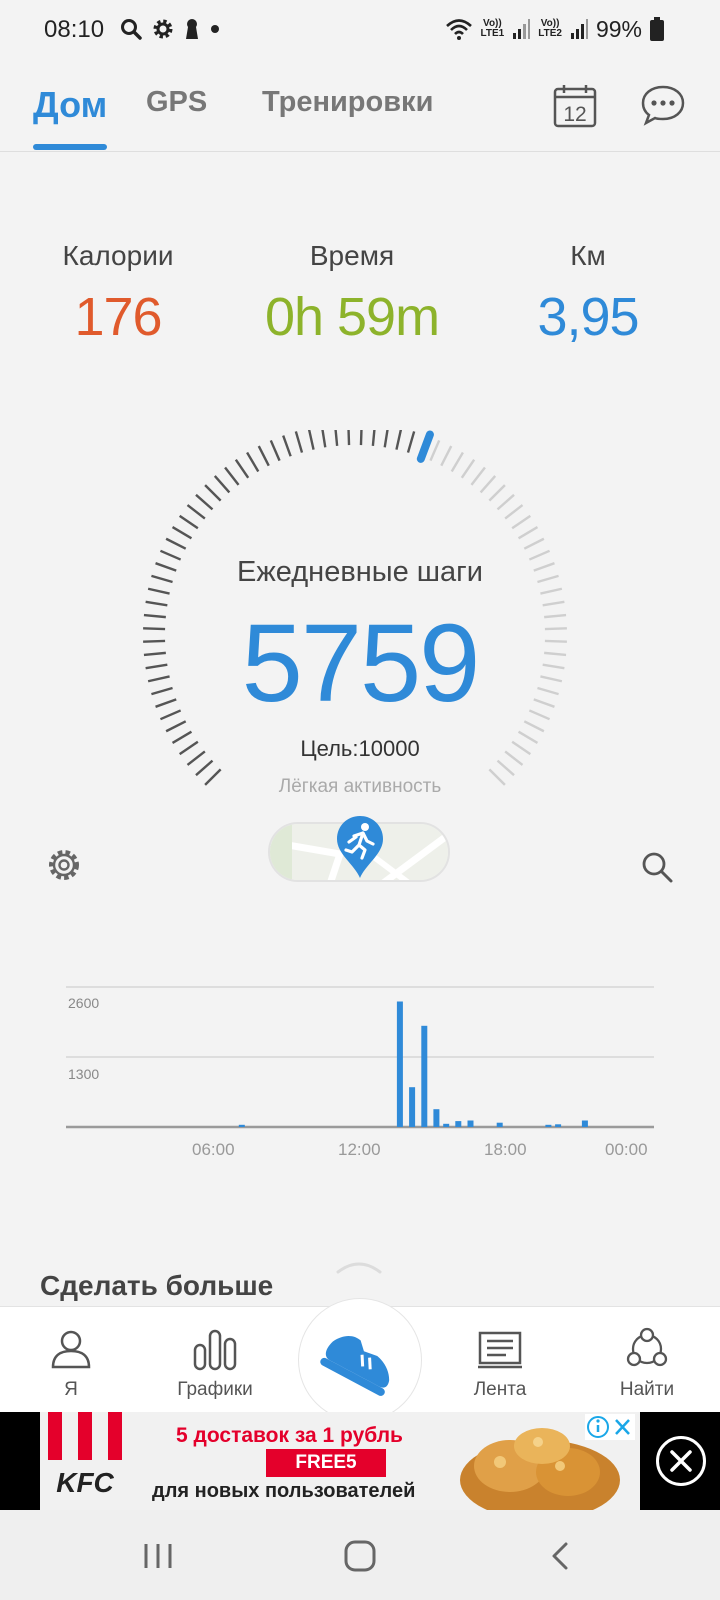 This screenshot has height=1600, width=720. I want to click on x-tick-label: 06:00, so click(213, 1149).